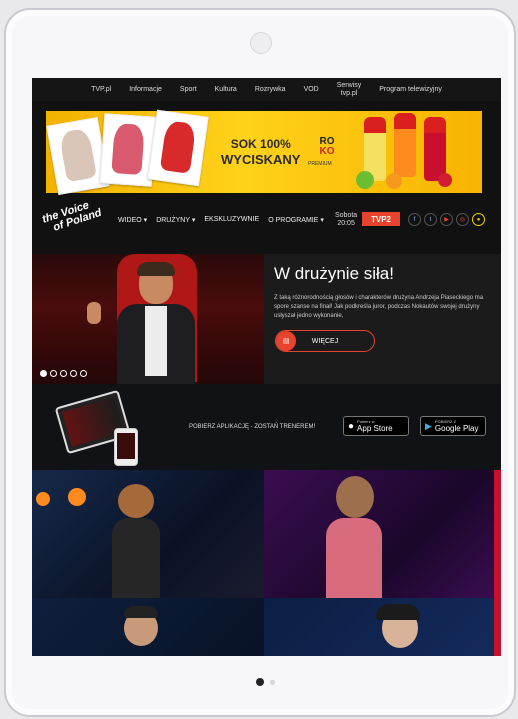 This screenshot has height=719, width=518. Describe the element at coordinates (252, 427) in the screenshot. I see `app-promo-text: POBIERZ APLIKACJĘ - ZOSTAŃ TRENEREM!` at that location.